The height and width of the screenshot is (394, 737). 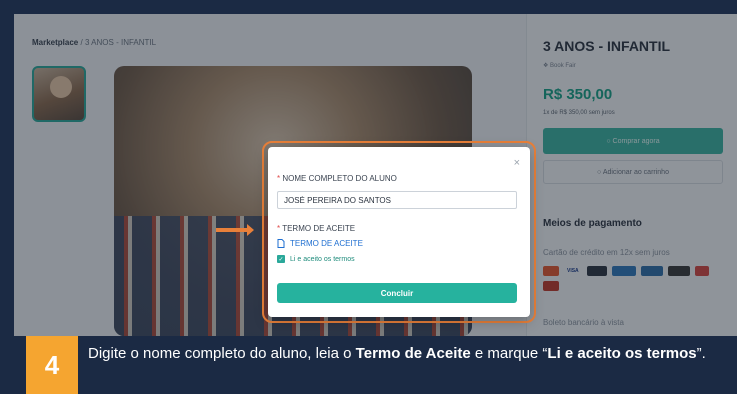 What do you see at coordinates (413, 353) in the screenshot?
I see `caption-bold1: Termo de Aceite` at bounding box center [413, 353].